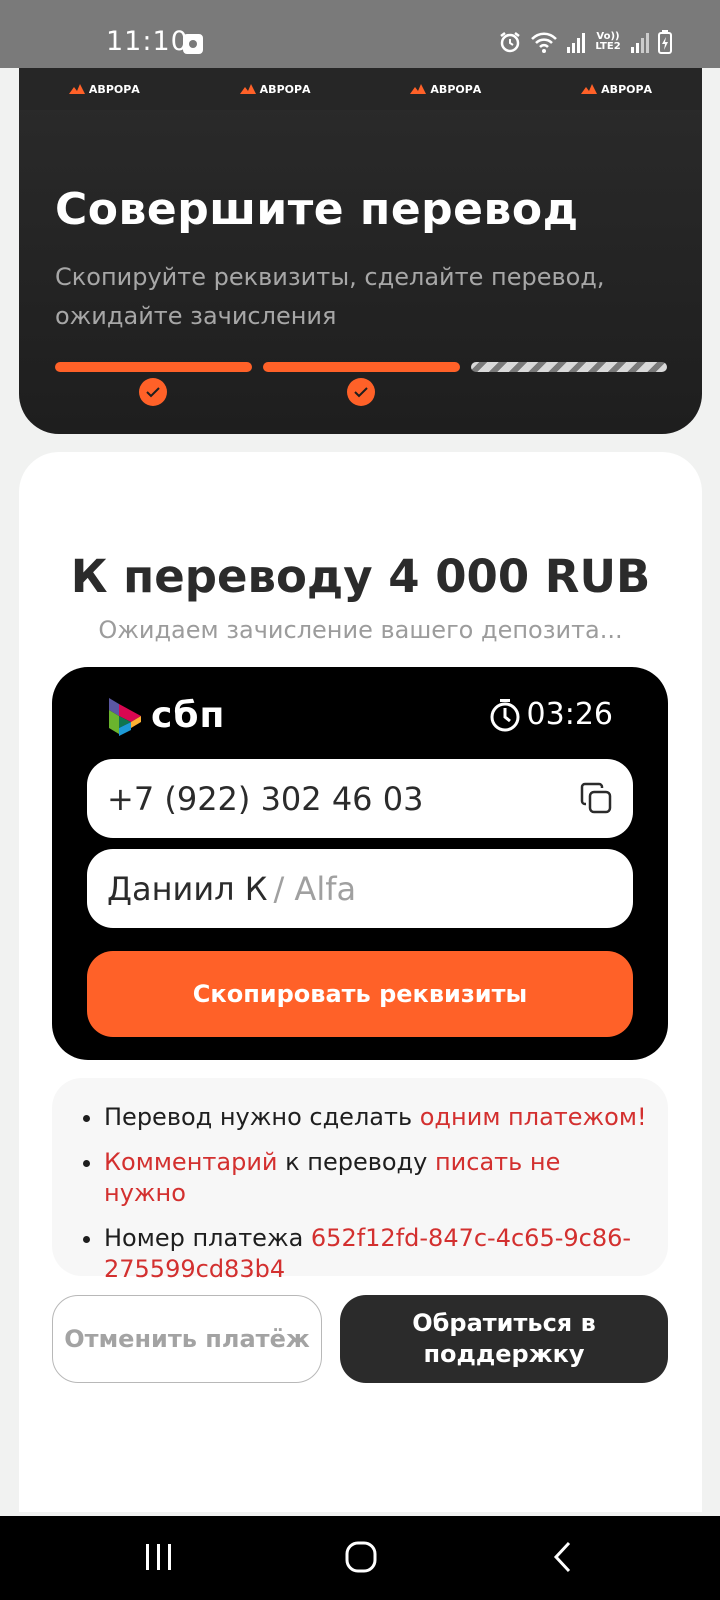 The width and height of the screenshot is (720, 1600). Describe the element at coordinates (576, 43) in the screenshot. I see `signal-icon` at that location.